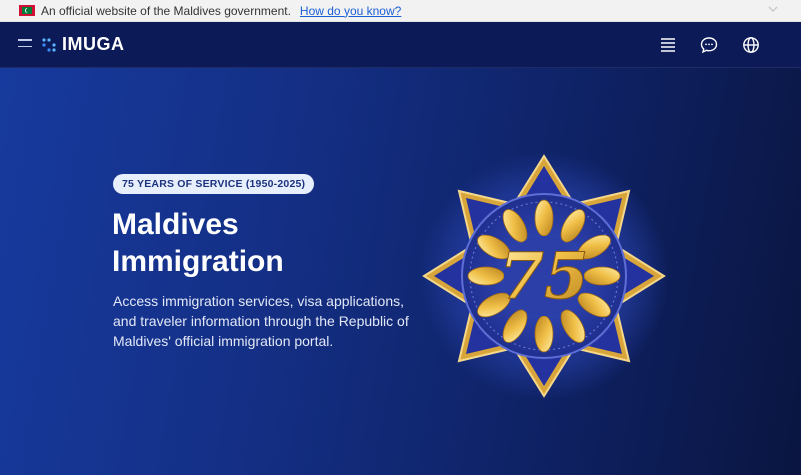  What do you see at coordinates (400, 45) in the screenshot?
I see `site-header: IMUGA` at bounding box center [400, 45].